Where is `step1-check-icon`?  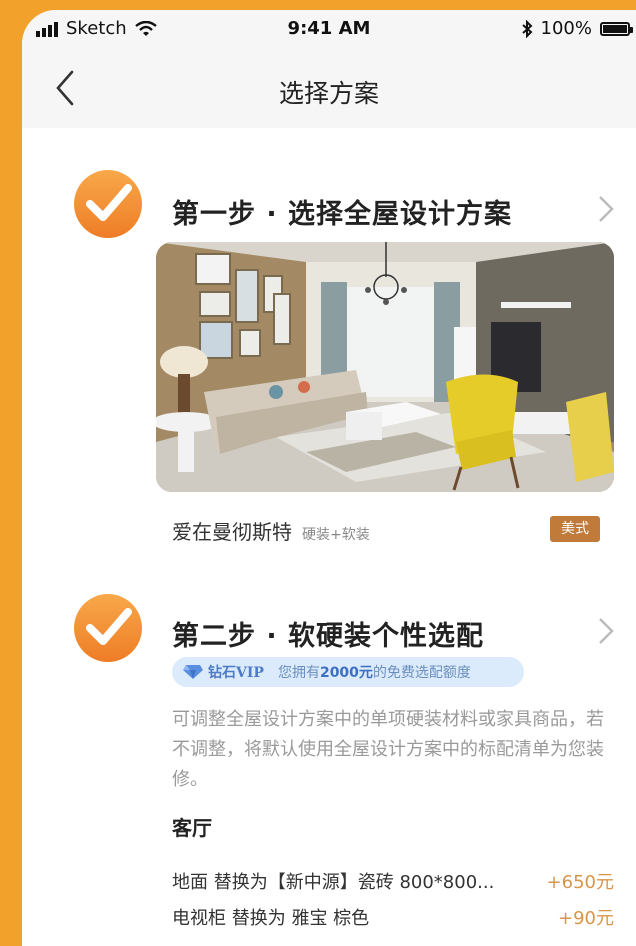
step1-check-icon is located at coordinates (108, 204).